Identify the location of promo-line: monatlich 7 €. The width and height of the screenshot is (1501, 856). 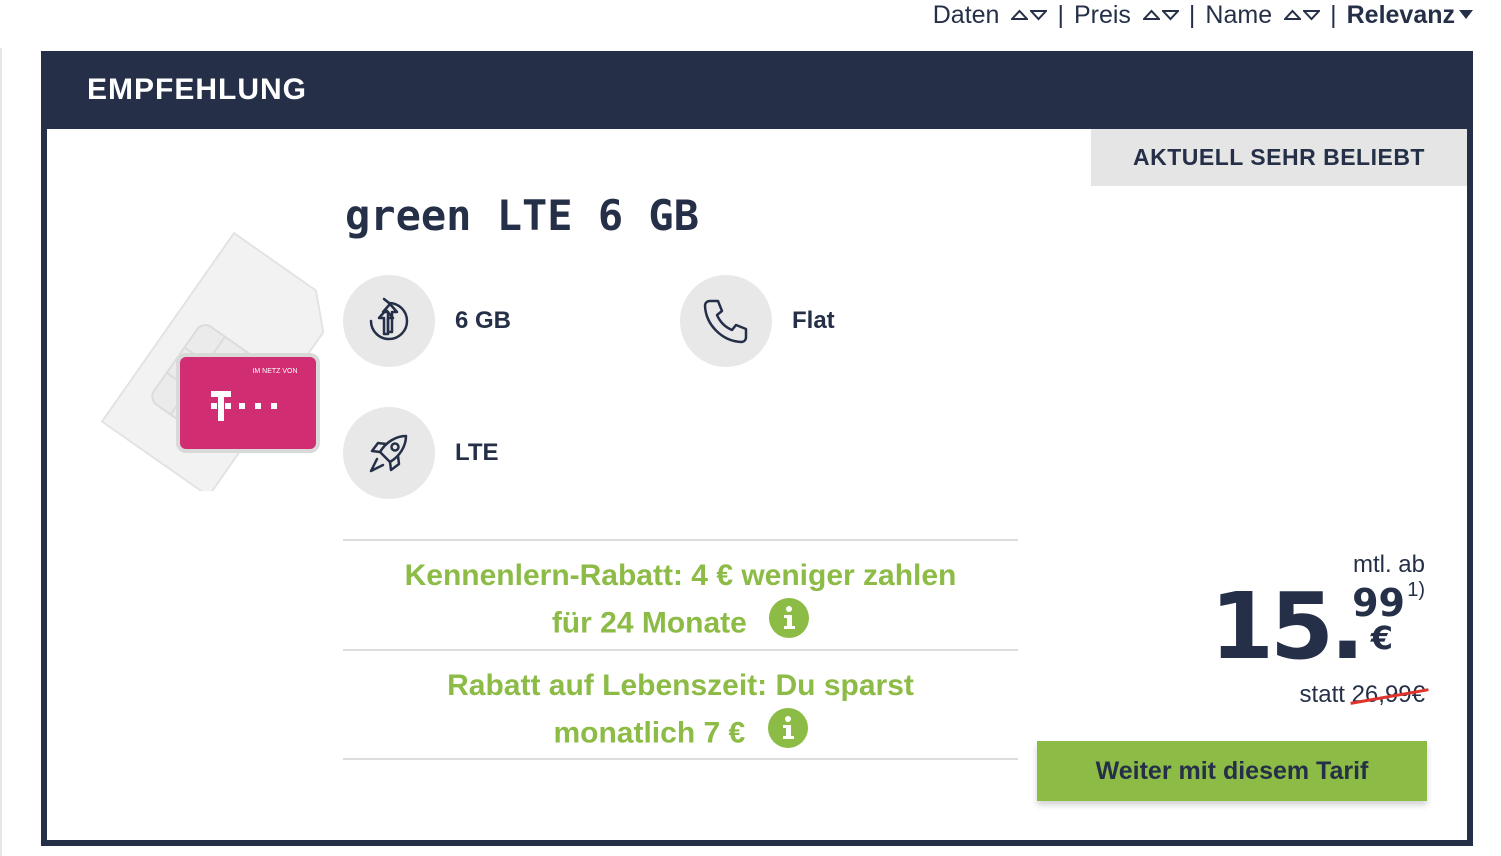
(649, 733).